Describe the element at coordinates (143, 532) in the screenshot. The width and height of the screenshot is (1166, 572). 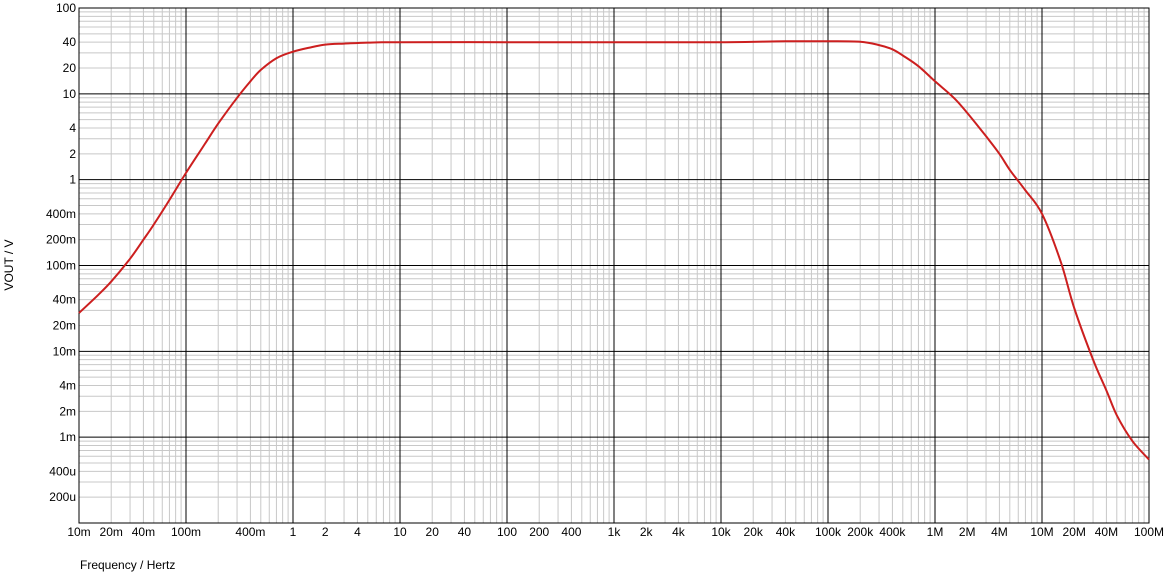
I see `x-tick-label: 40m` at that location.